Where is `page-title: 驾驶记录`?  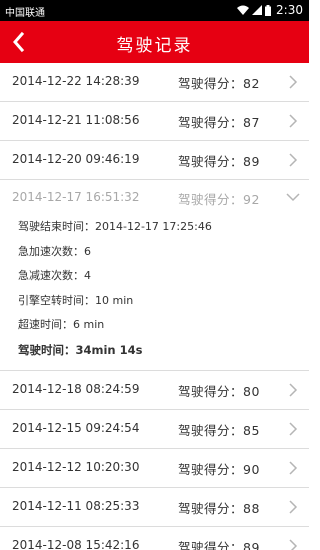 page-title: 驾驶记录 is located at coordinates (154, 46).